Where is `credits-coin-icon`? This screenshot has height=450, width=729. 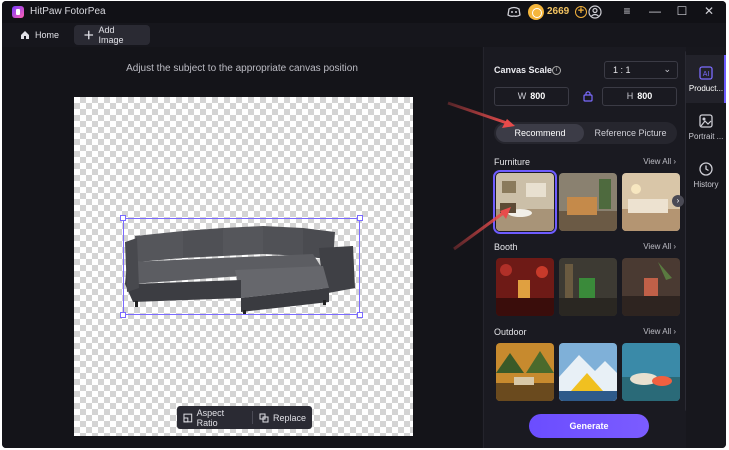
credits-coin-icon is located at coordinates (536, 12).